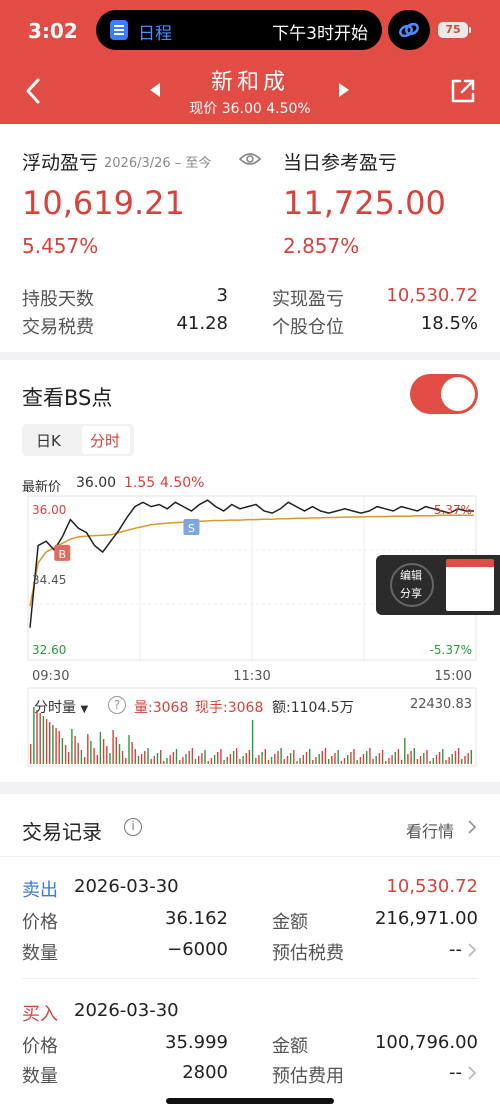  What do you see at coordinates (182, 483) in the screenshot?
I see `latest-pct: 4.50%` at bounding box center [182, 483].